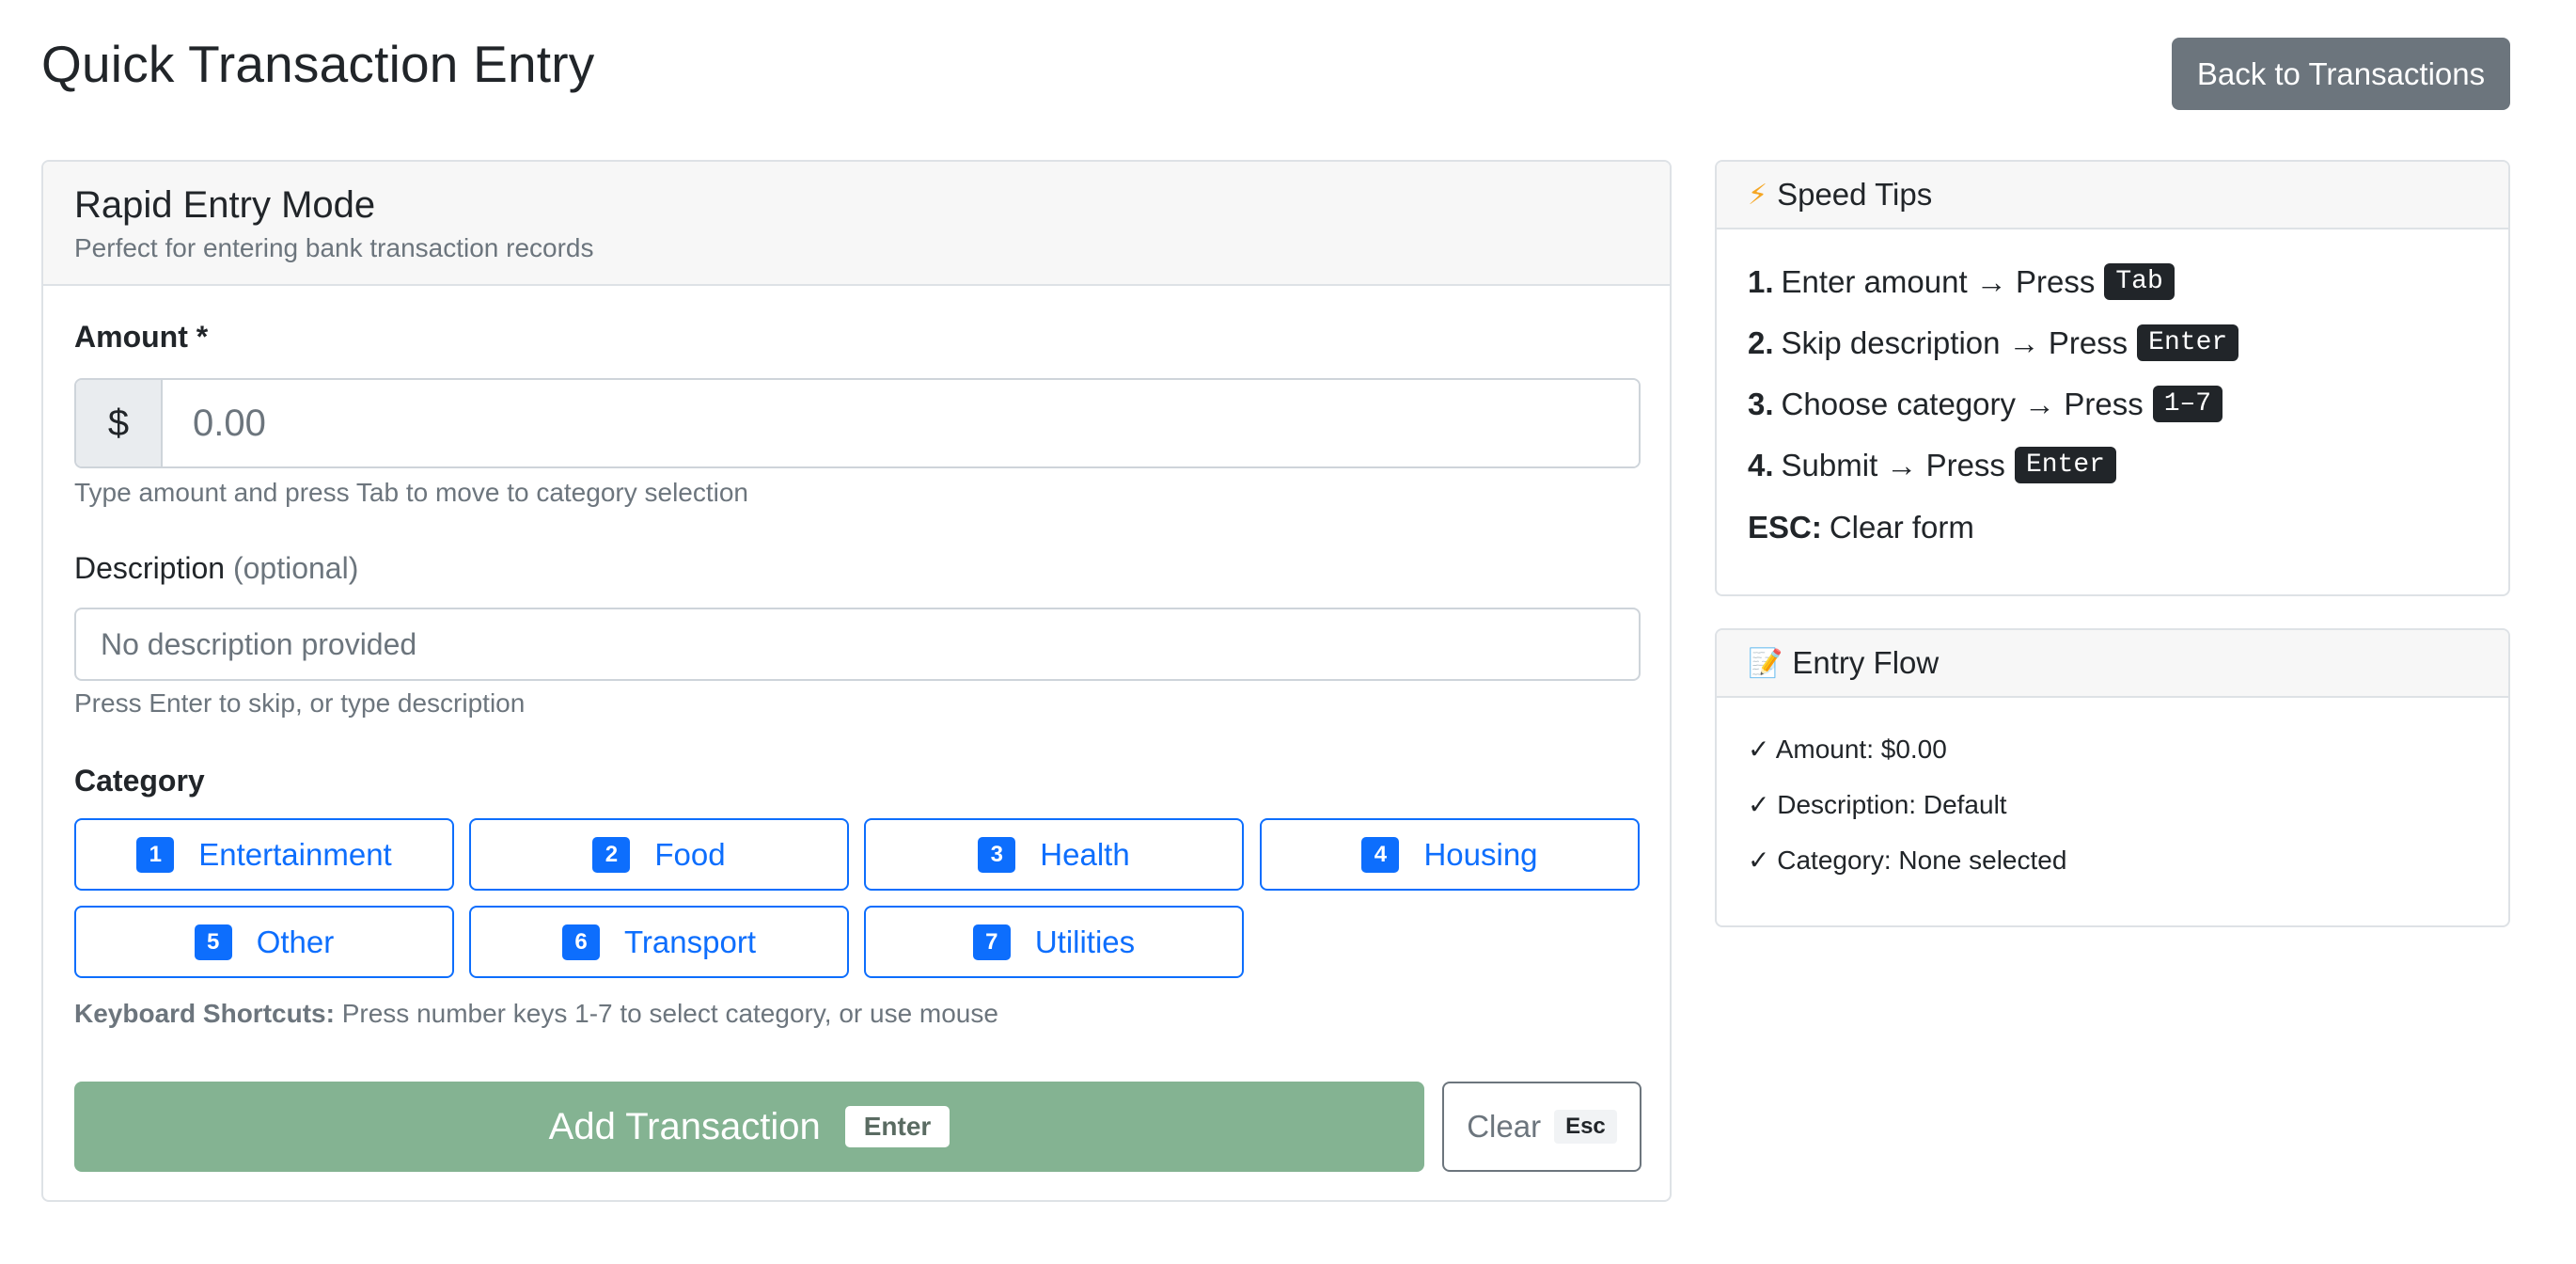 This screenshot has height=1264, width=2576. What do you see at coordinates (295, 854) in the screenshot?
I see `category-label-text: Entertainment` at bounding box center [295, 854].